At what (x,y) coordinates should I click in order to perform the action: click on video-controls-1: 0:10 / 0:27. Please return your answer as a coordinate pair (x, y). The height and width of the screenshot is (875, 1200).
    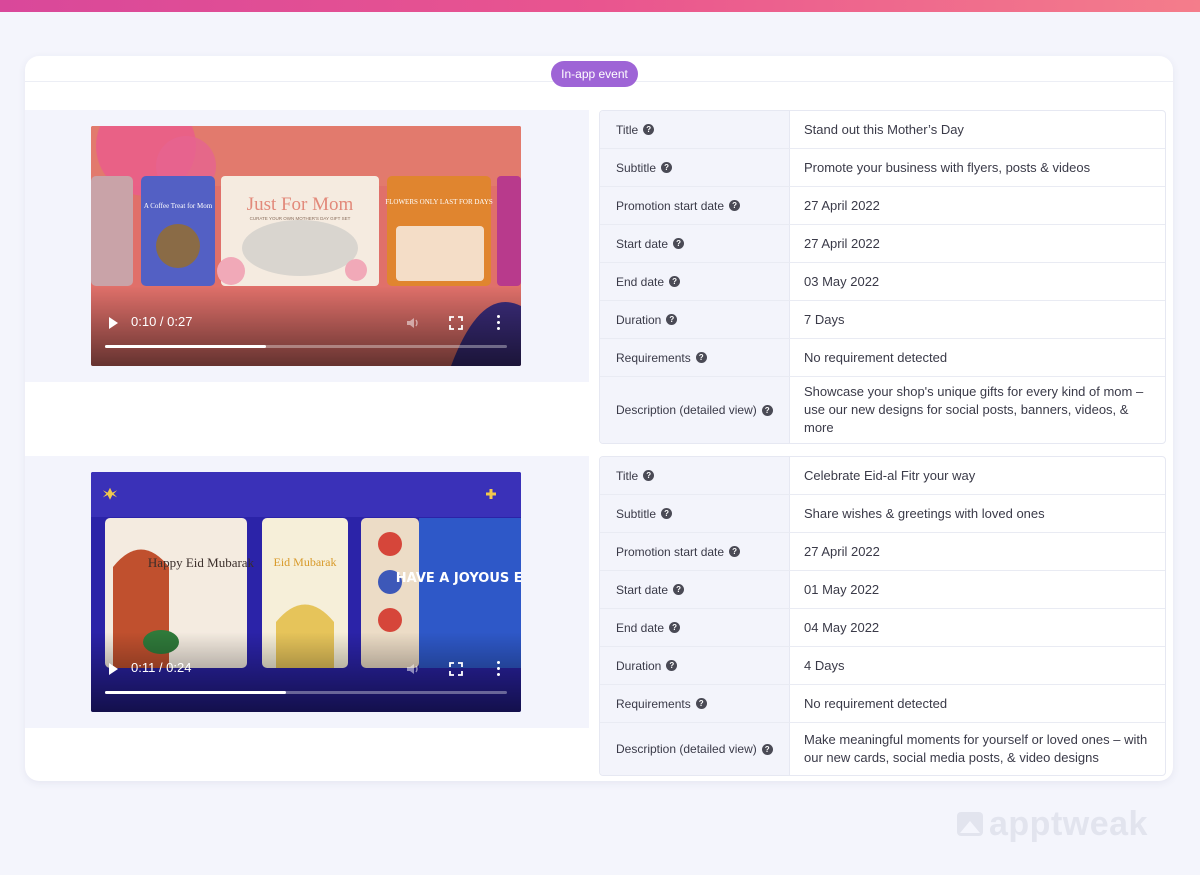
    Looking at the image, I should click on (306, 326).